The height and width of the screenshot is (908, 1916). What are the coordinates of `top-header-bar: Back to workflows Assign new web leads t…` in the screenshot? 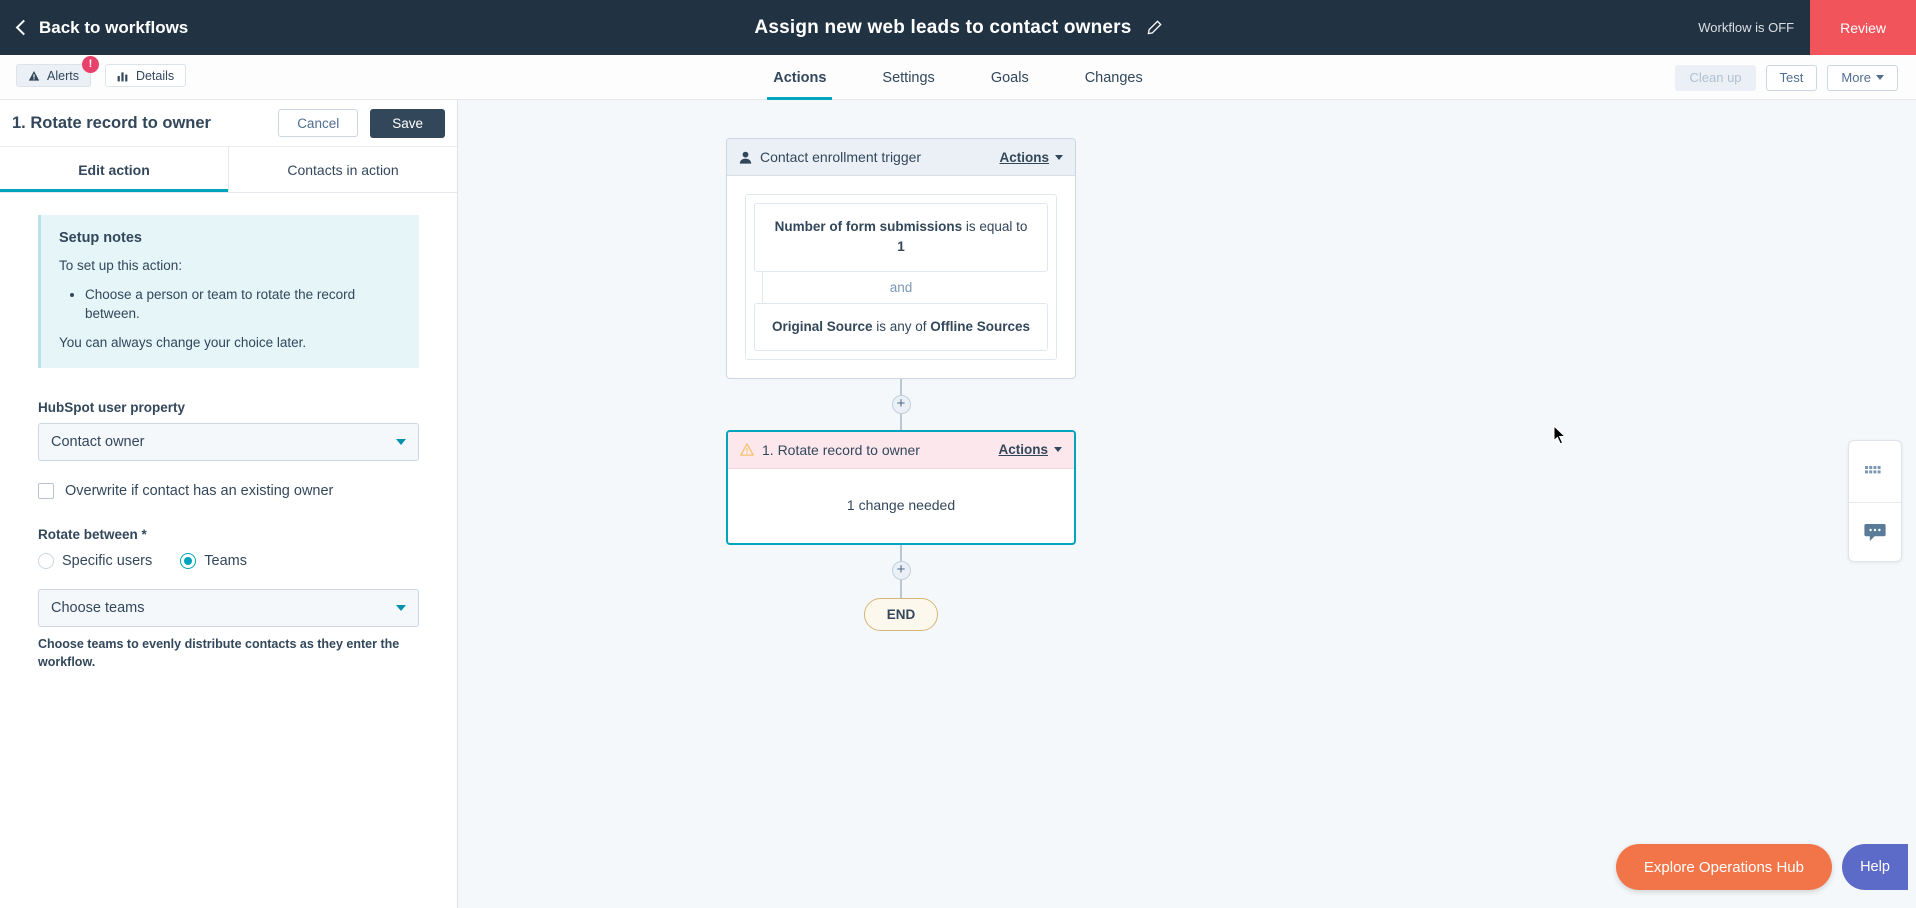 It's located at (958, 27).